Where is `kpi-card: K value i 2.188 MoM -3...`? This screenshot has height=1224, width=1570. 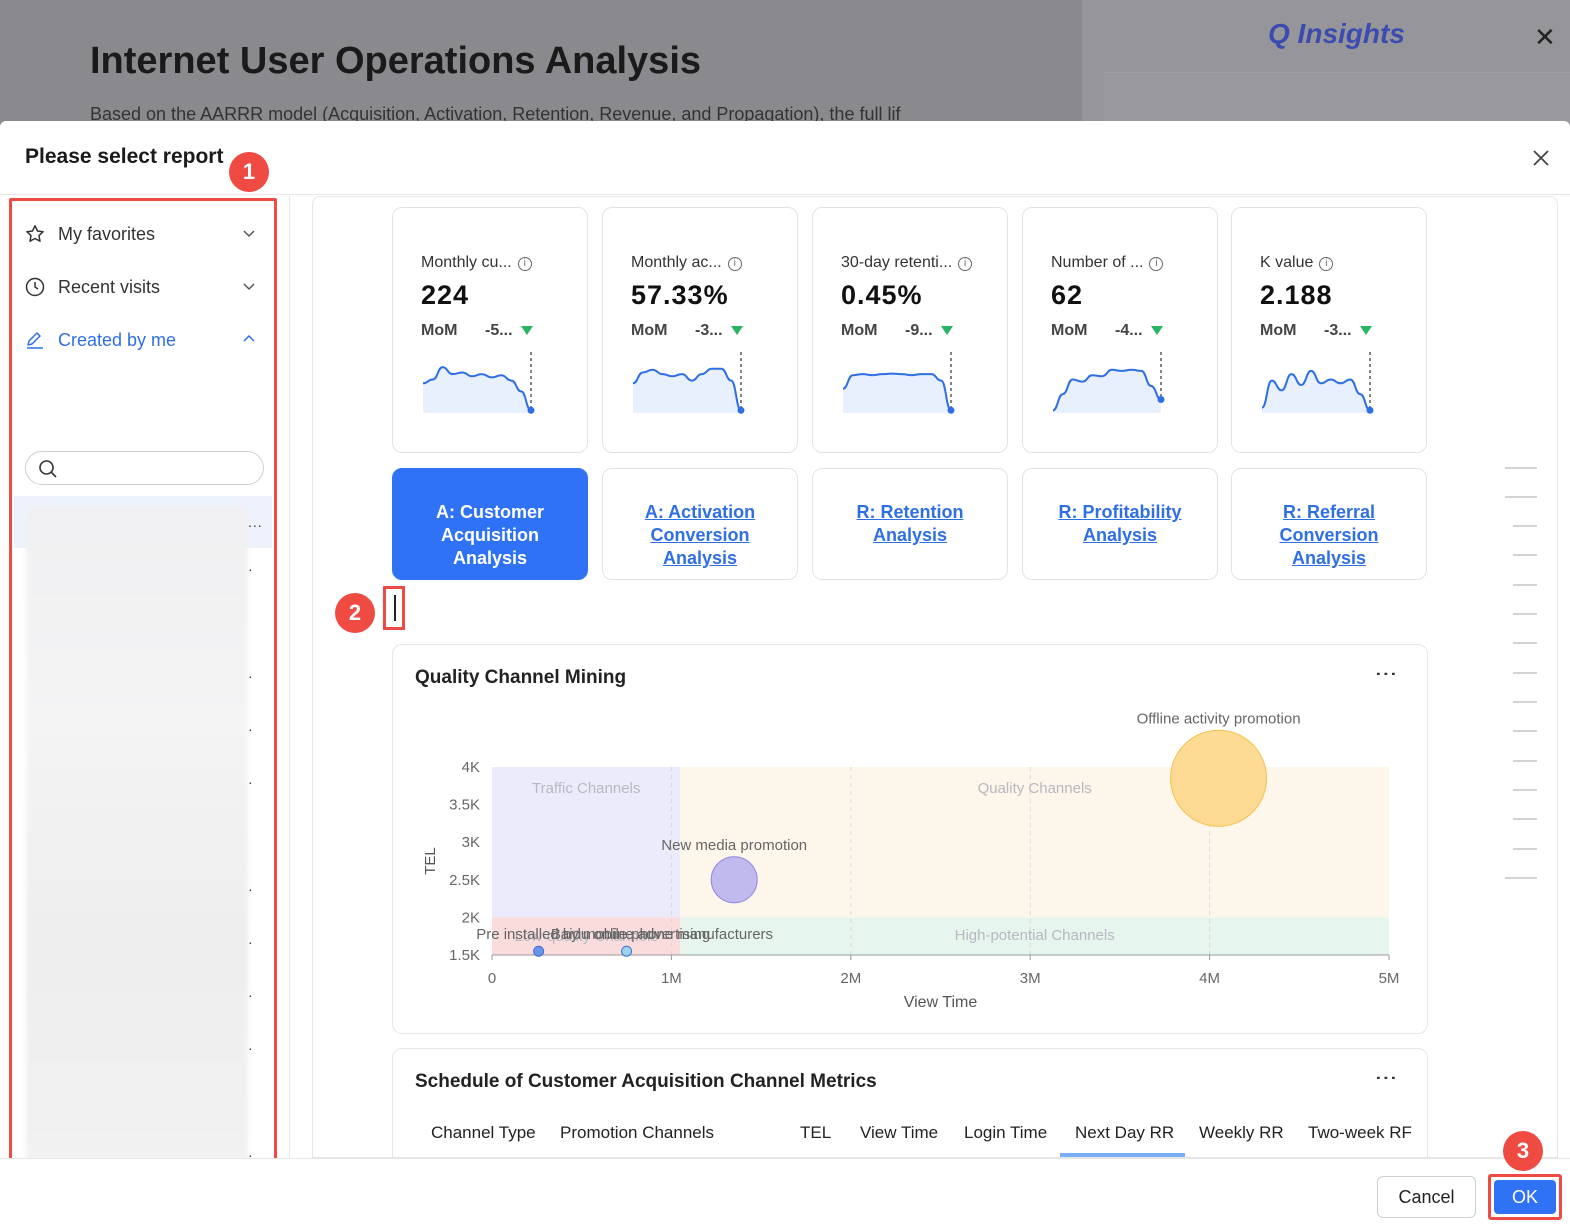 kpi-card: K value i 2.188 MoM -3... is located at coordinates (1329, 330).